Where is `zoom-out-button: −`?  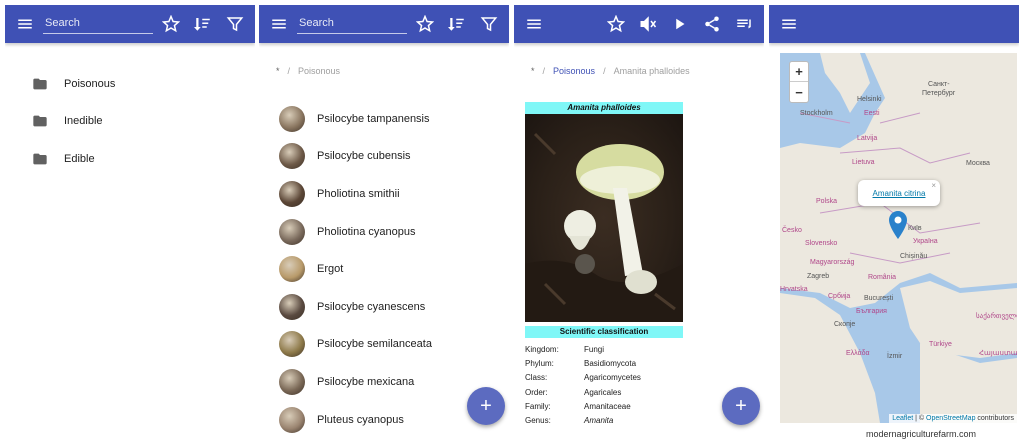
zoom-out-button: − is located at coordinates (799, 92).